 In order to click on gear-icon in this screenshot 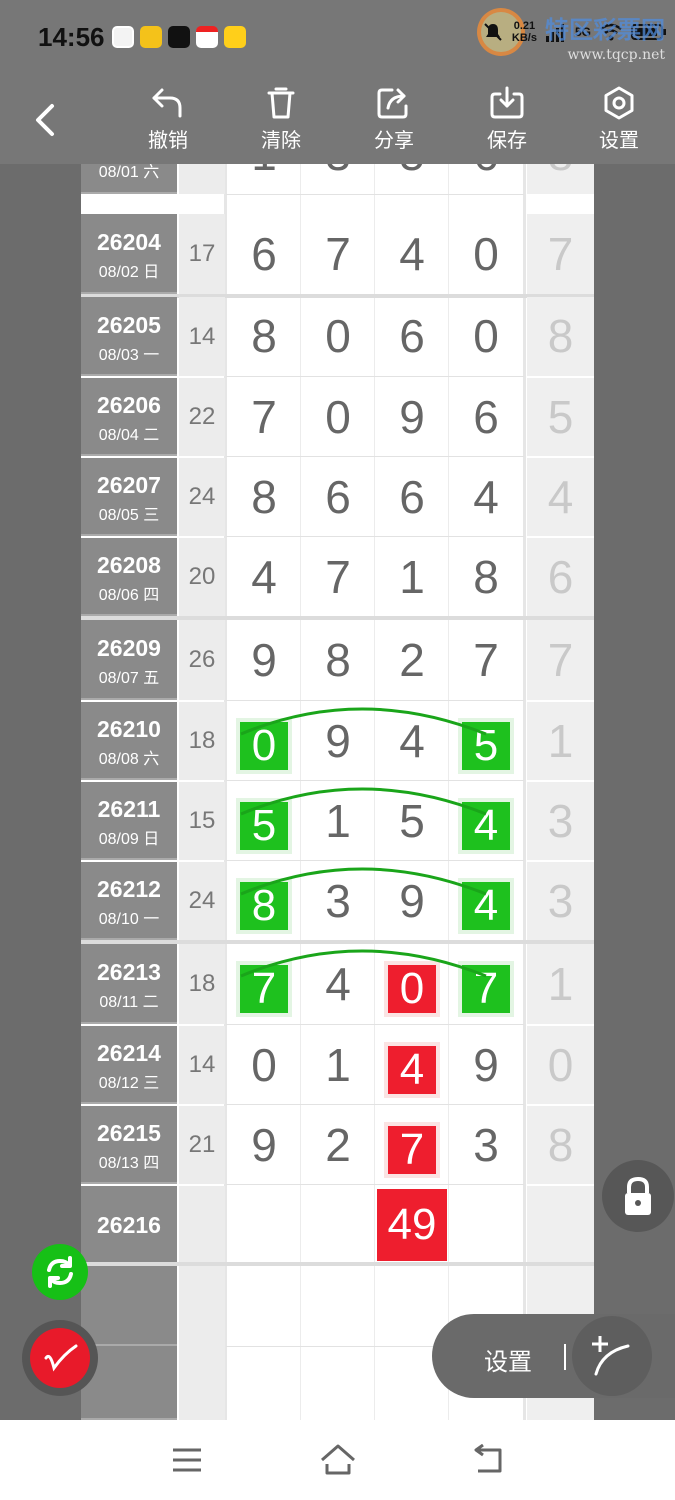, I will do `click(619, 103)`.